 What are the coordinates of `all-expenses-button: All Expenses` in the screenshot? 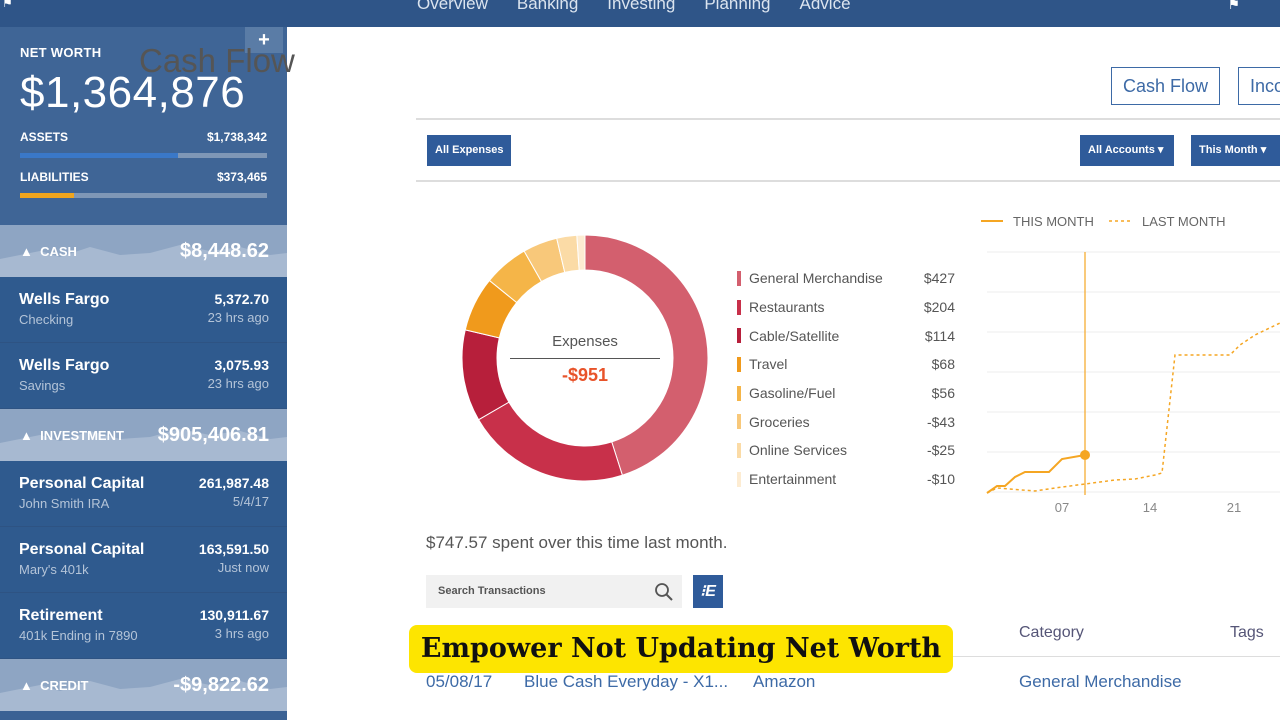 It's located at (469, 150).